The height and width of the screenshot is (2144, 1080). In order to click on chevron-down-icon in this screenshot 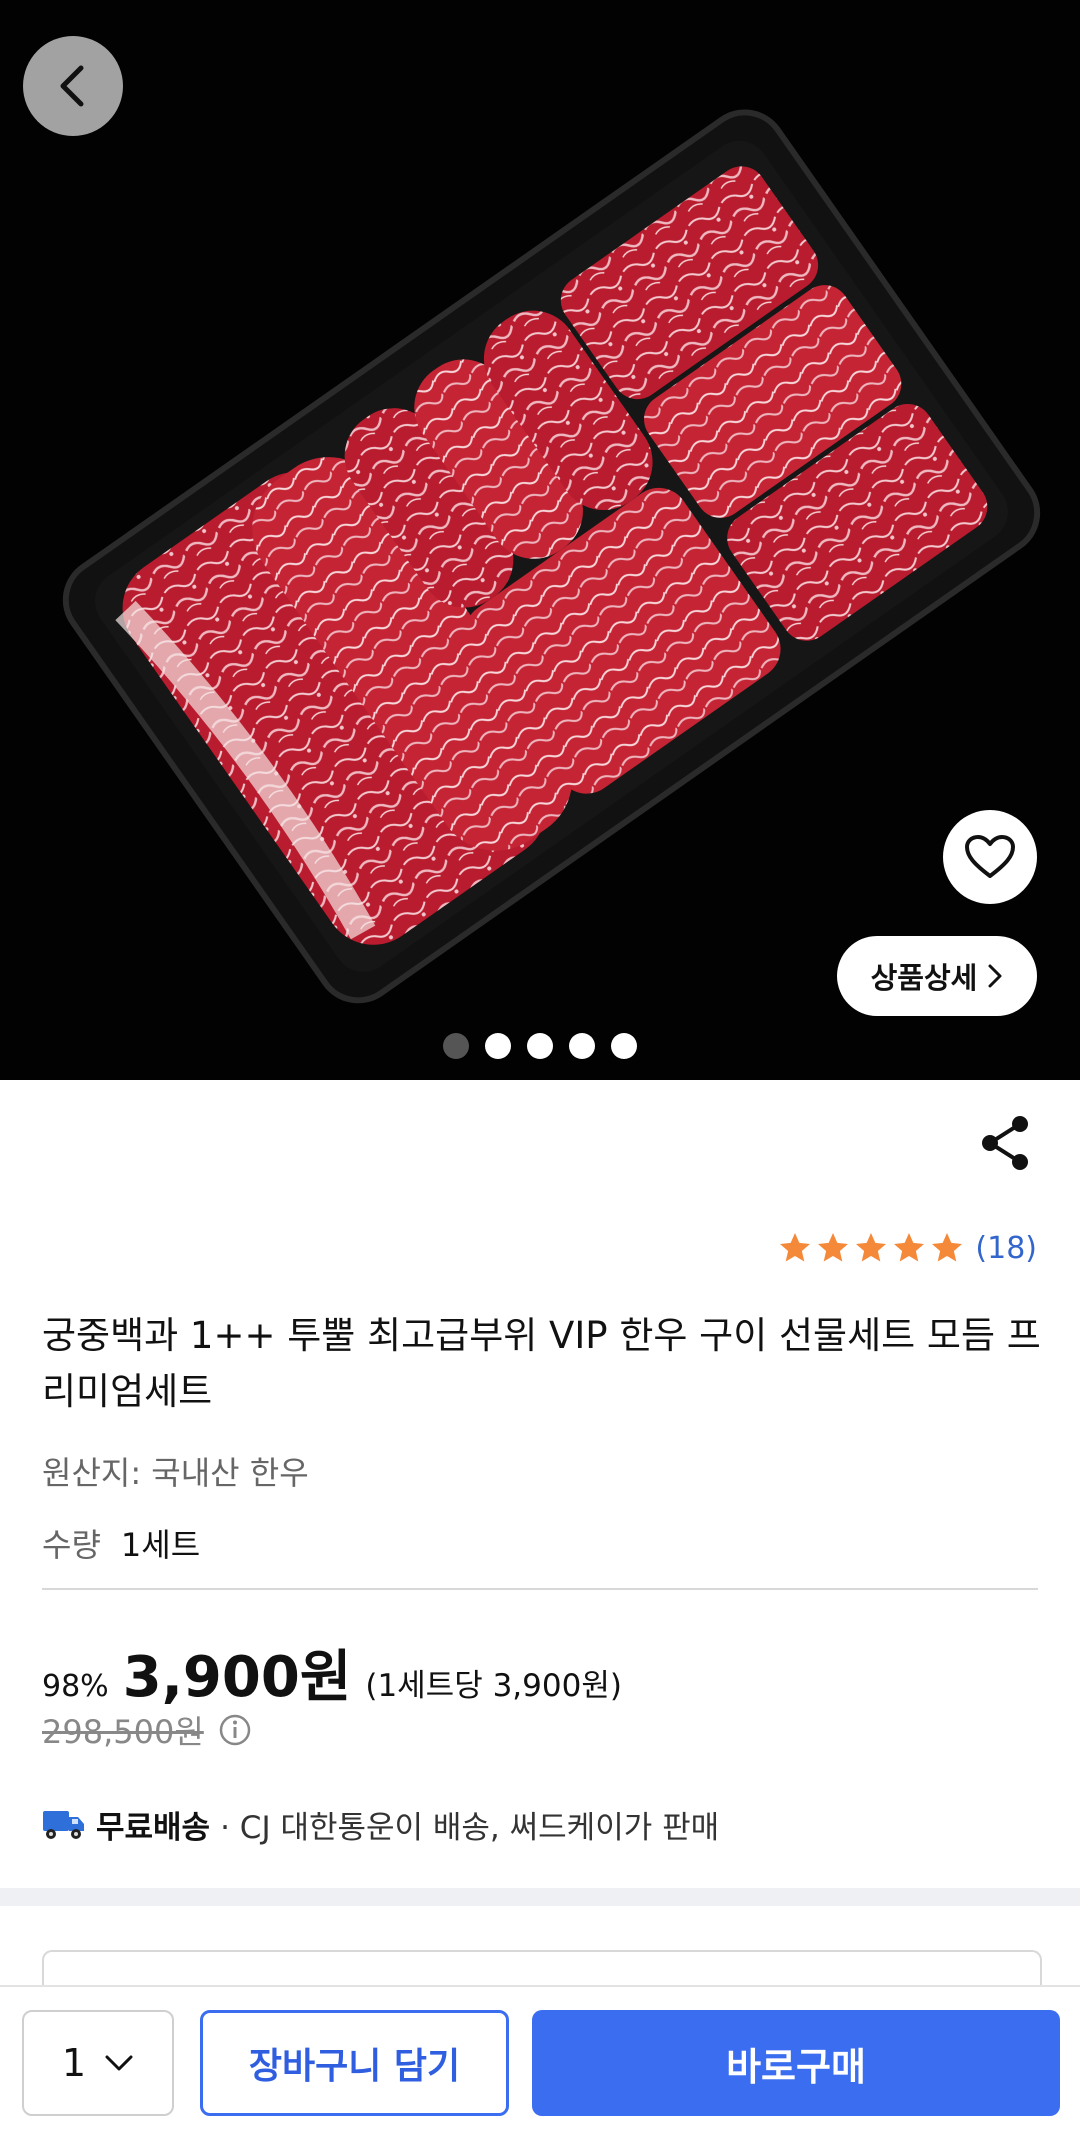, I will do `click(119, 2063)`.